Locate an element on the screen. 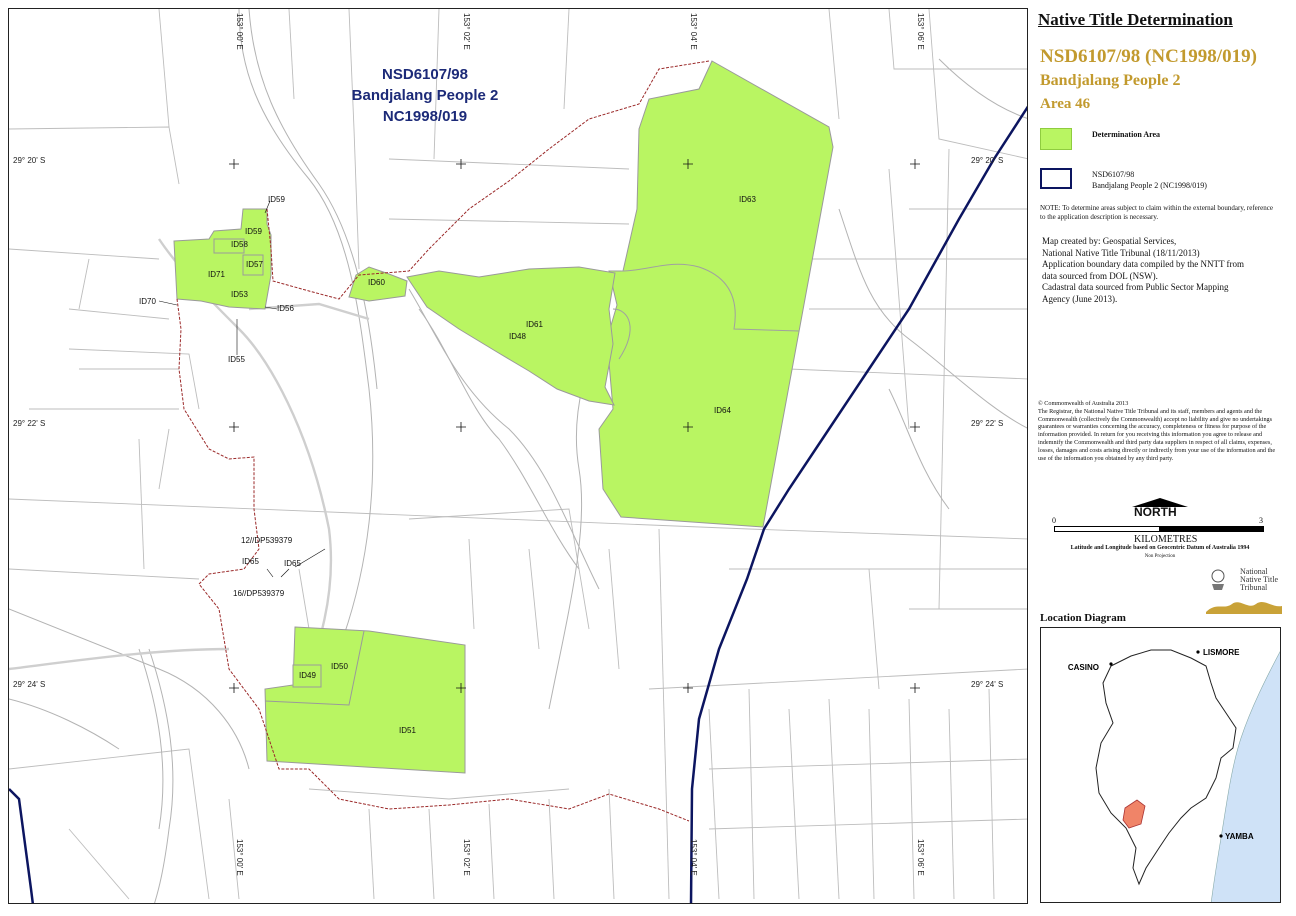 The height and width of the screenshot is (916, 1296). lon-label-bottom: 153° 04' E is located at coordinates (693, 857).